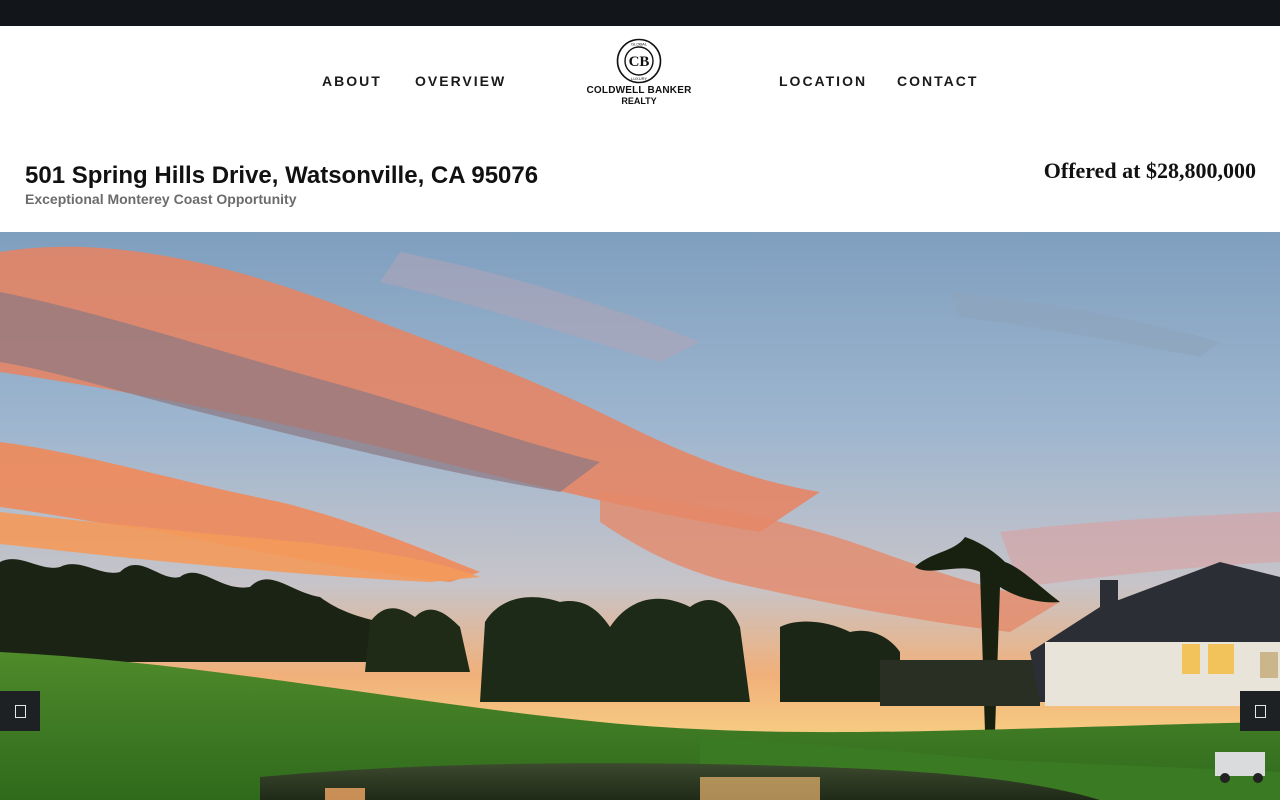 This screenshot has height=800, width=1280. I want to click on svg-text: GLOBAL, so click(639, 44).